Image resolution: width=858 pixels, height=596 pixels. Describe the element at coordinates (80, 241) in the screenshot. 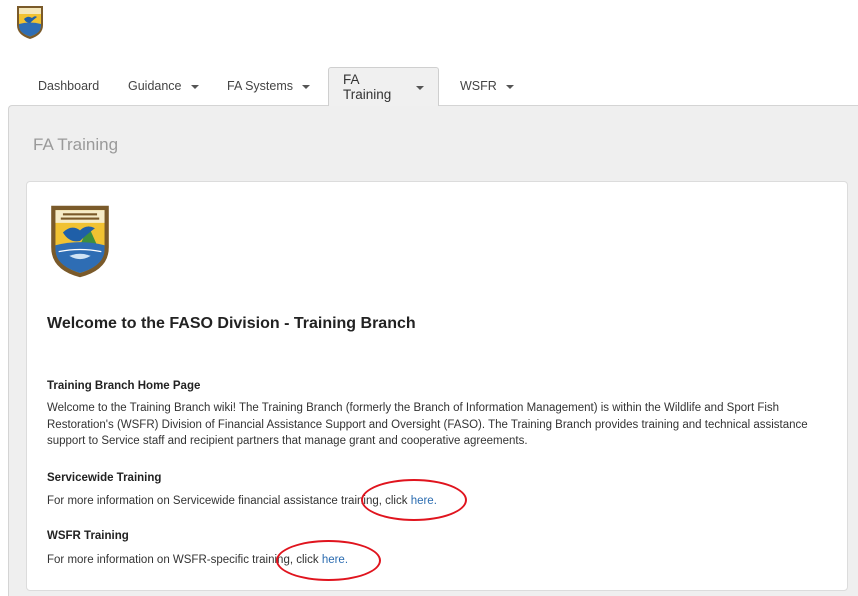

I see `fws-emblem-icon` at that location.